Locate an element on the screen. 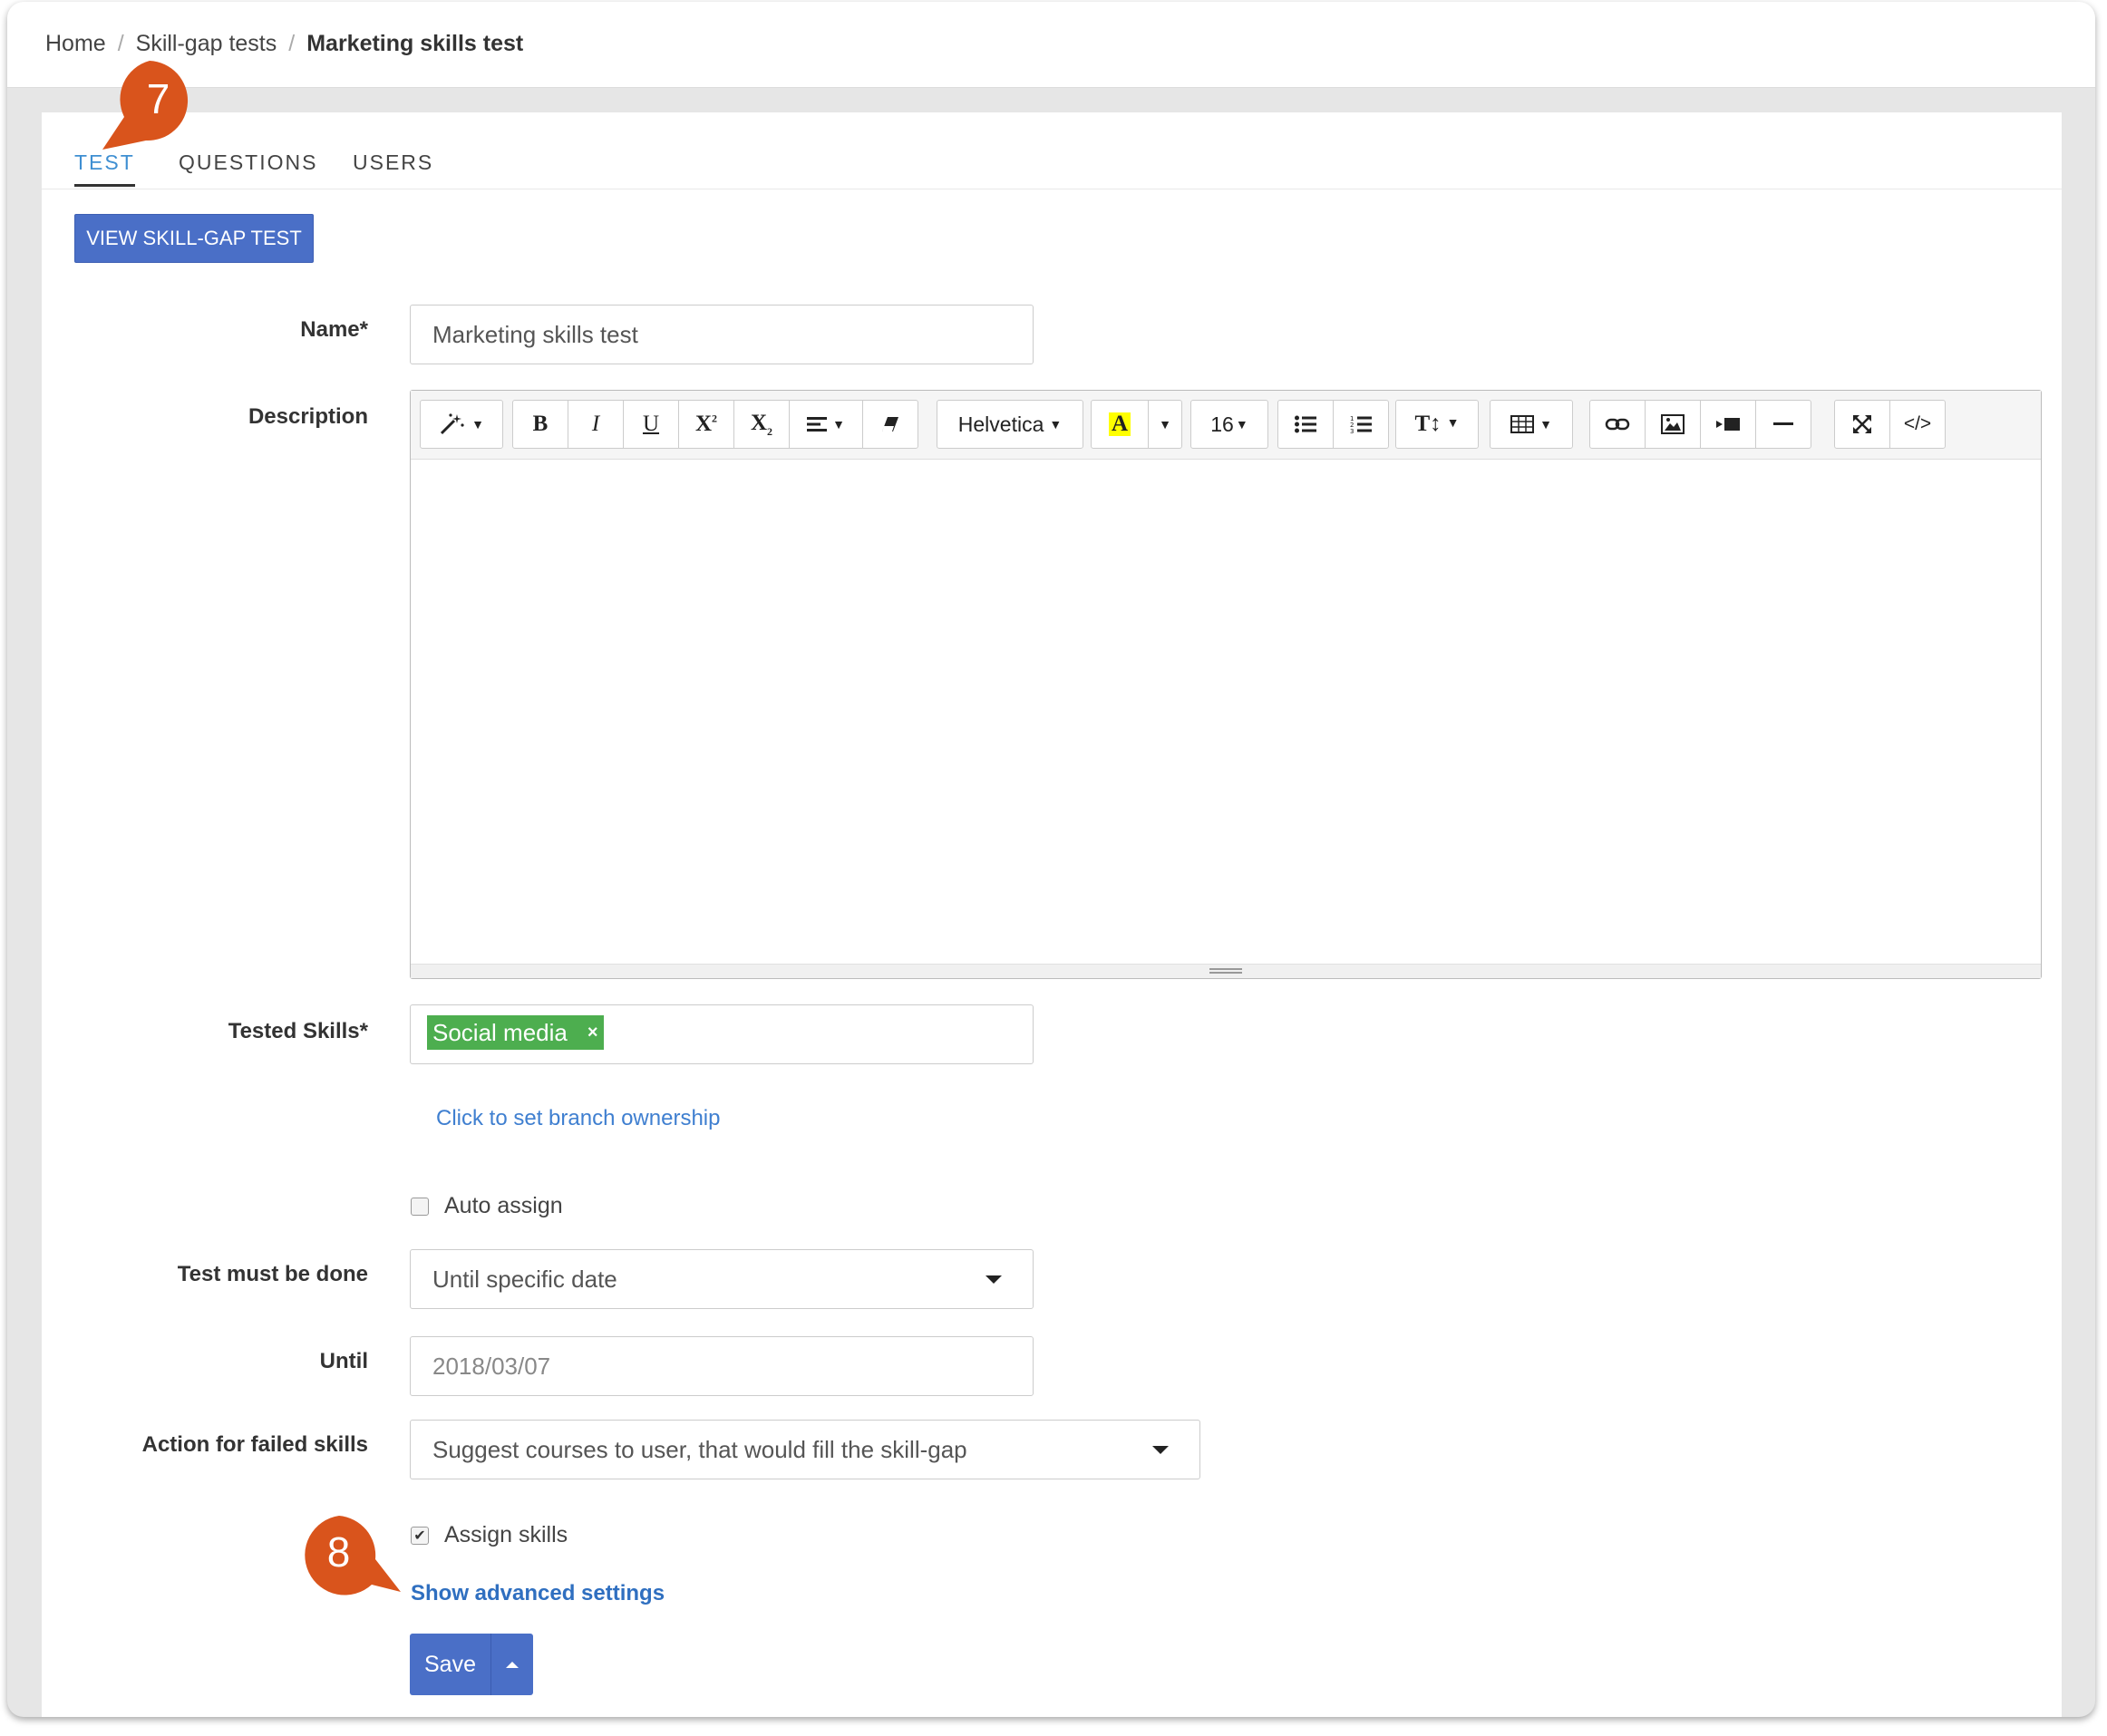 Image resolution: width=2107 pixels, height=1736 pixels. horizontal-rule-icon is located at coordinates (1783, 423).